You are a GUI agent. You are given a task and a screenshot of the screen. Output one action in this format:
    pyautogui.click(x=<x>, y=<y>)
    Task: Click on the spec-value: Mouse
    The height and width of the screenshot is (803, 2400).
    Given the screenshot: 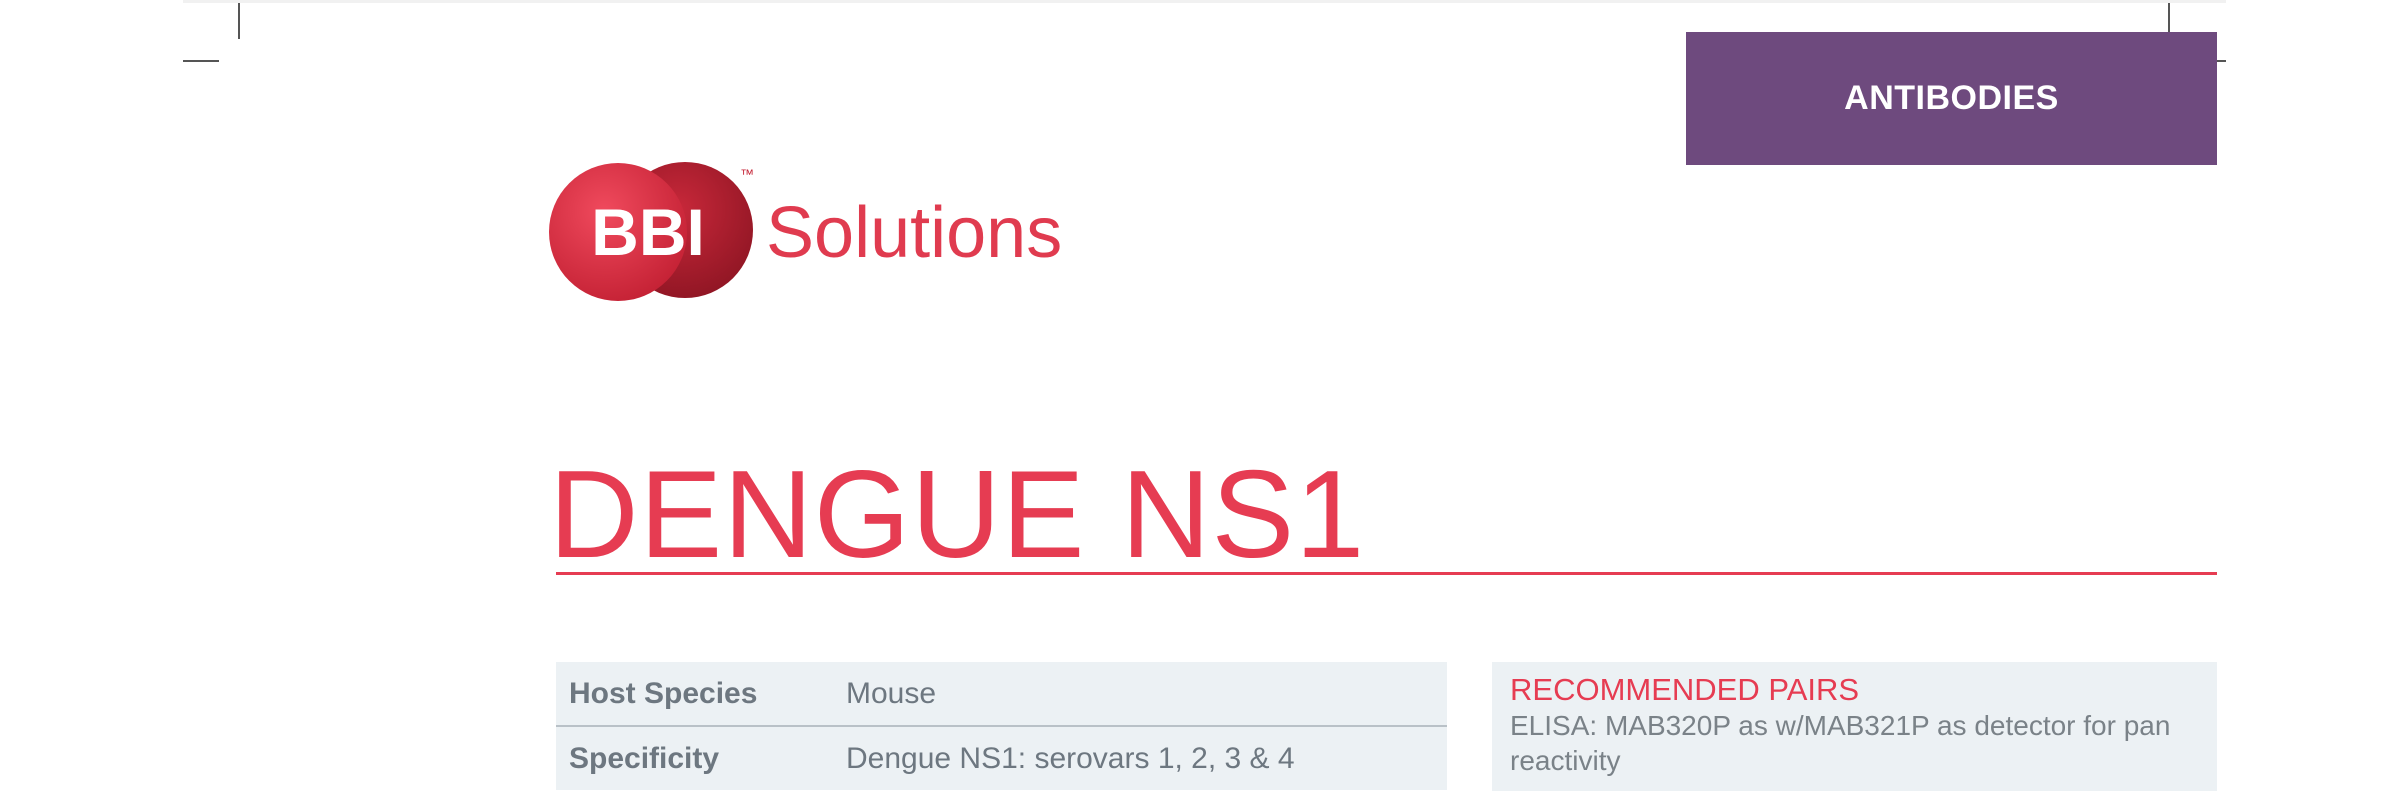 What is the action you would take?
    pyautogui.click(x=891, y=693)
    